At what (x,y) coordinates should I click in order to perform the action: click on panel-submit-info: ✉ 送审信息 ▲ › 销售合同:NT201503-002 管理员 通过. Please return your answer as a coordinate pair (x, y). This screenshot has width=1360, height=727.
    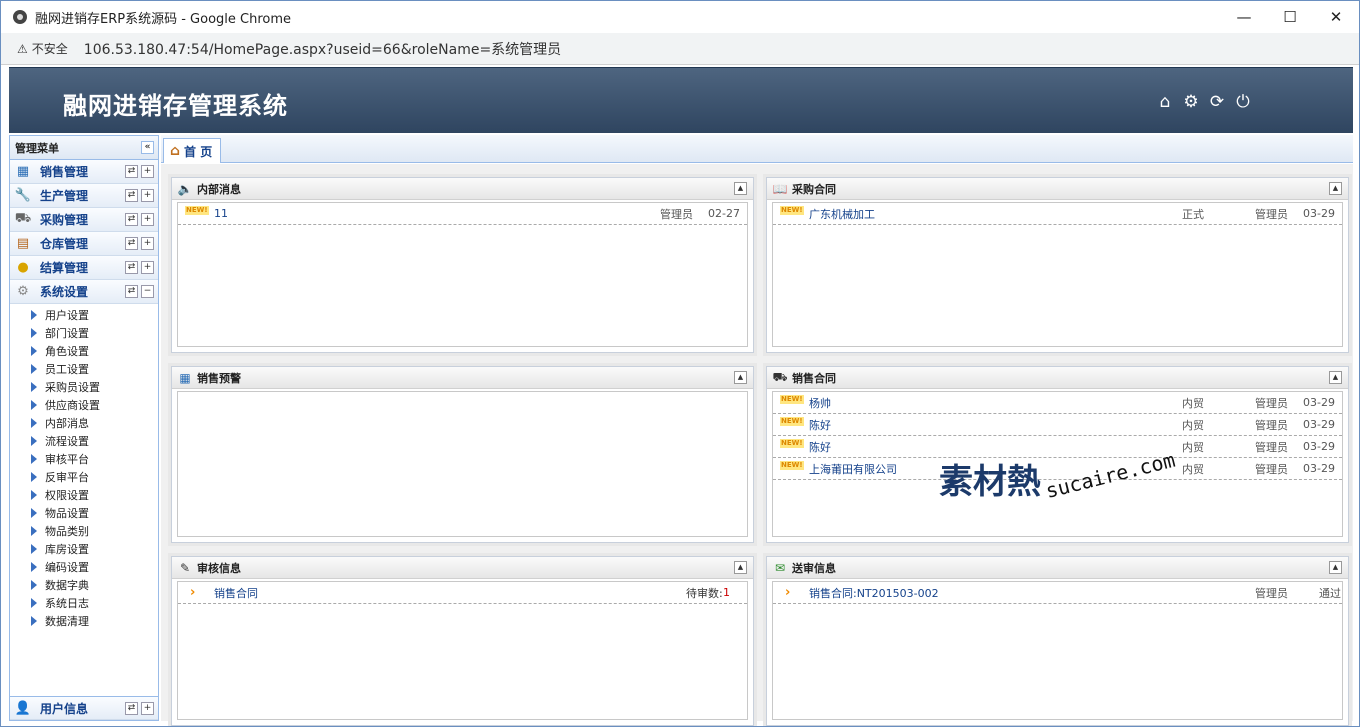
    Looking at the image, I should click on (1057, 641).